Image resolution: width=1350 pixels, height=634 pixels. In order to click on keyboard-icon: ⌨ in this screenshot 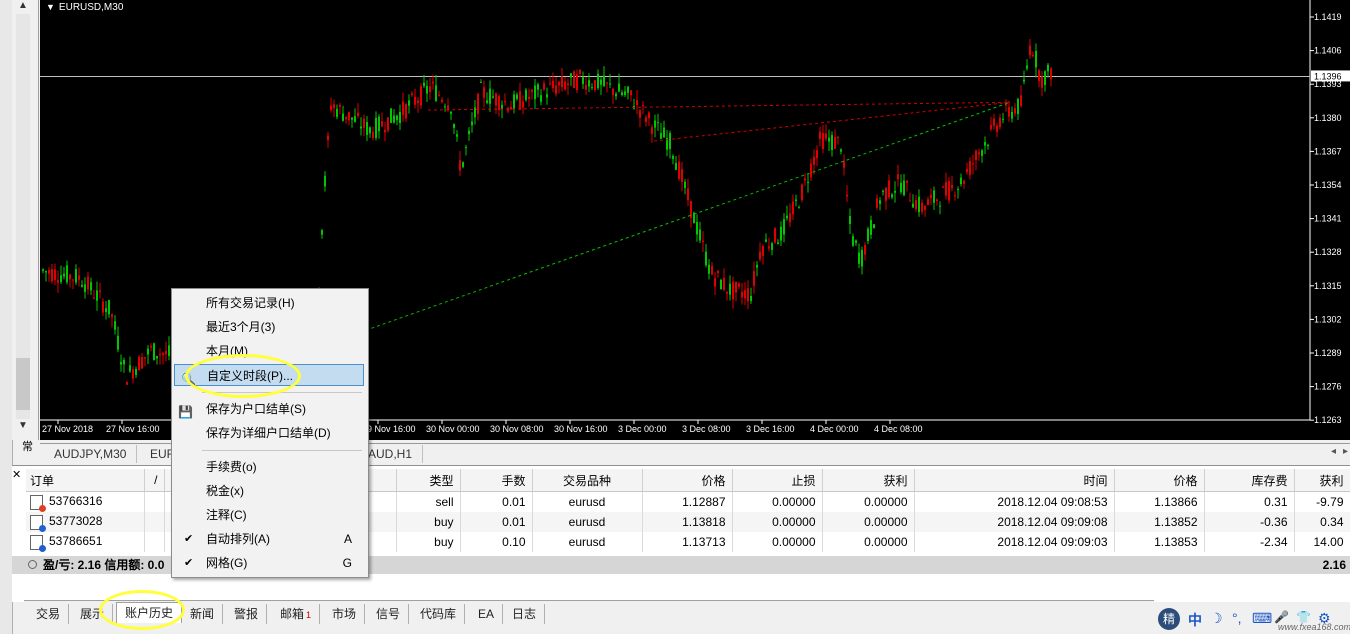, I will do `click(1262, 618)`.